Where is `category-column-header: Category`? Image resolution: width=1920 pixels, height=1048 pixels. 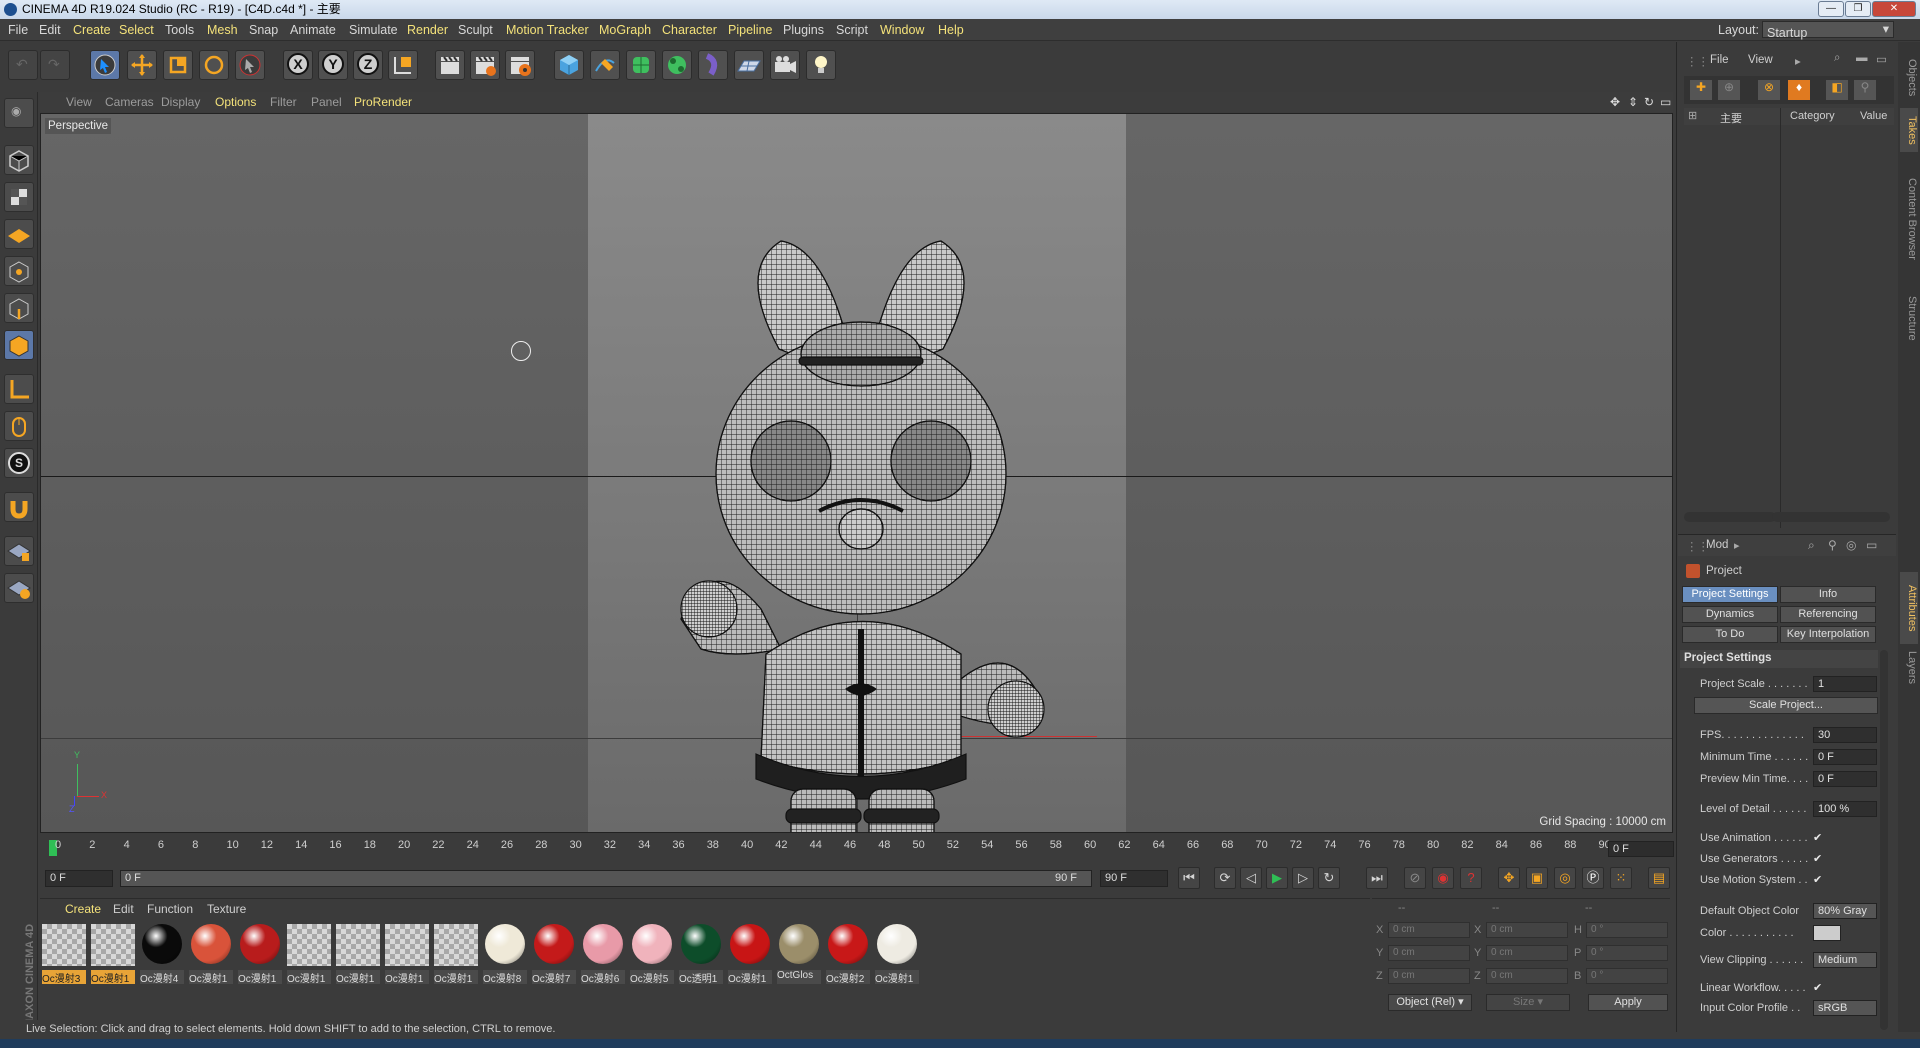
category-column-header: Category is located at coordinates (1812, 116).